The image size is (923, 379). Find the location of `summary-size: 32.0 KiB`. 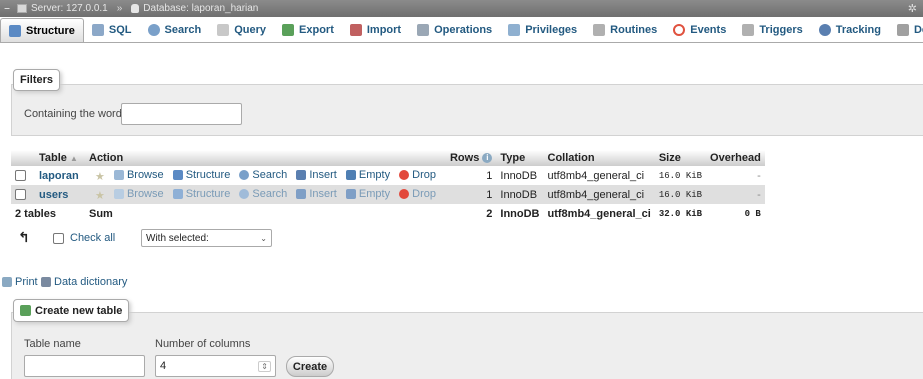

summary-size: 32.0 KiB is located at coordinates (680, 213).